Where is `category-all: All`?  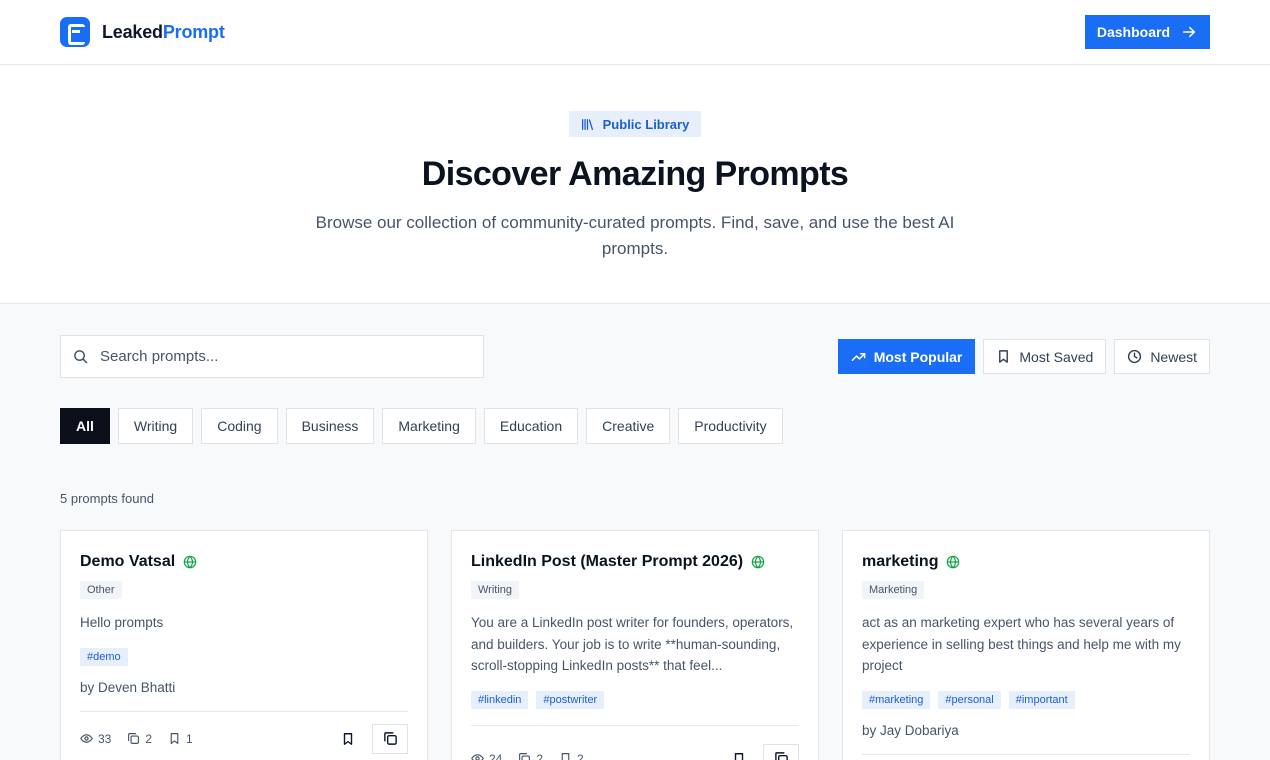
category-all: All is located at coordinates (85, 426).